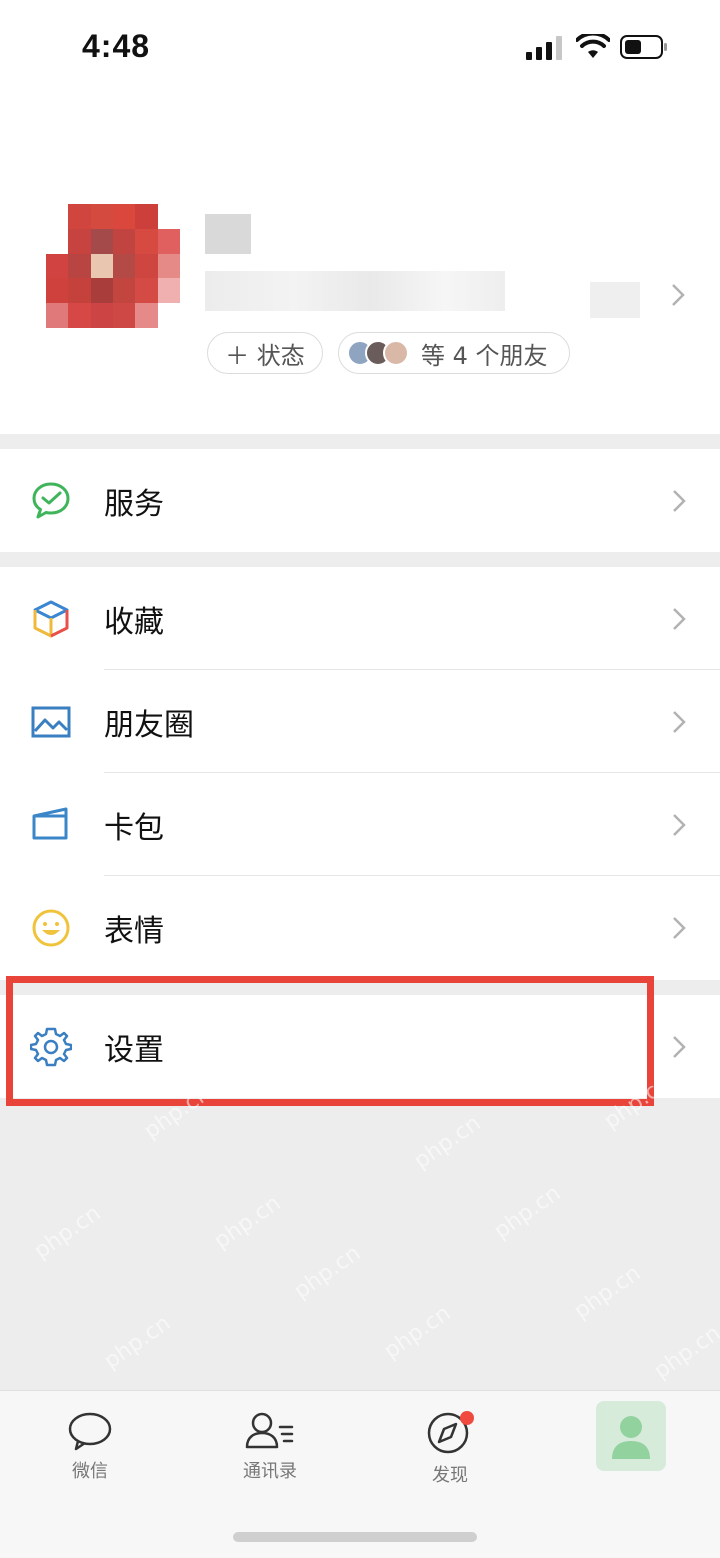  Describe the element at coordinates (149, 725) in the screenshot. I see `menu-item-label: 朋友圈` at that location.